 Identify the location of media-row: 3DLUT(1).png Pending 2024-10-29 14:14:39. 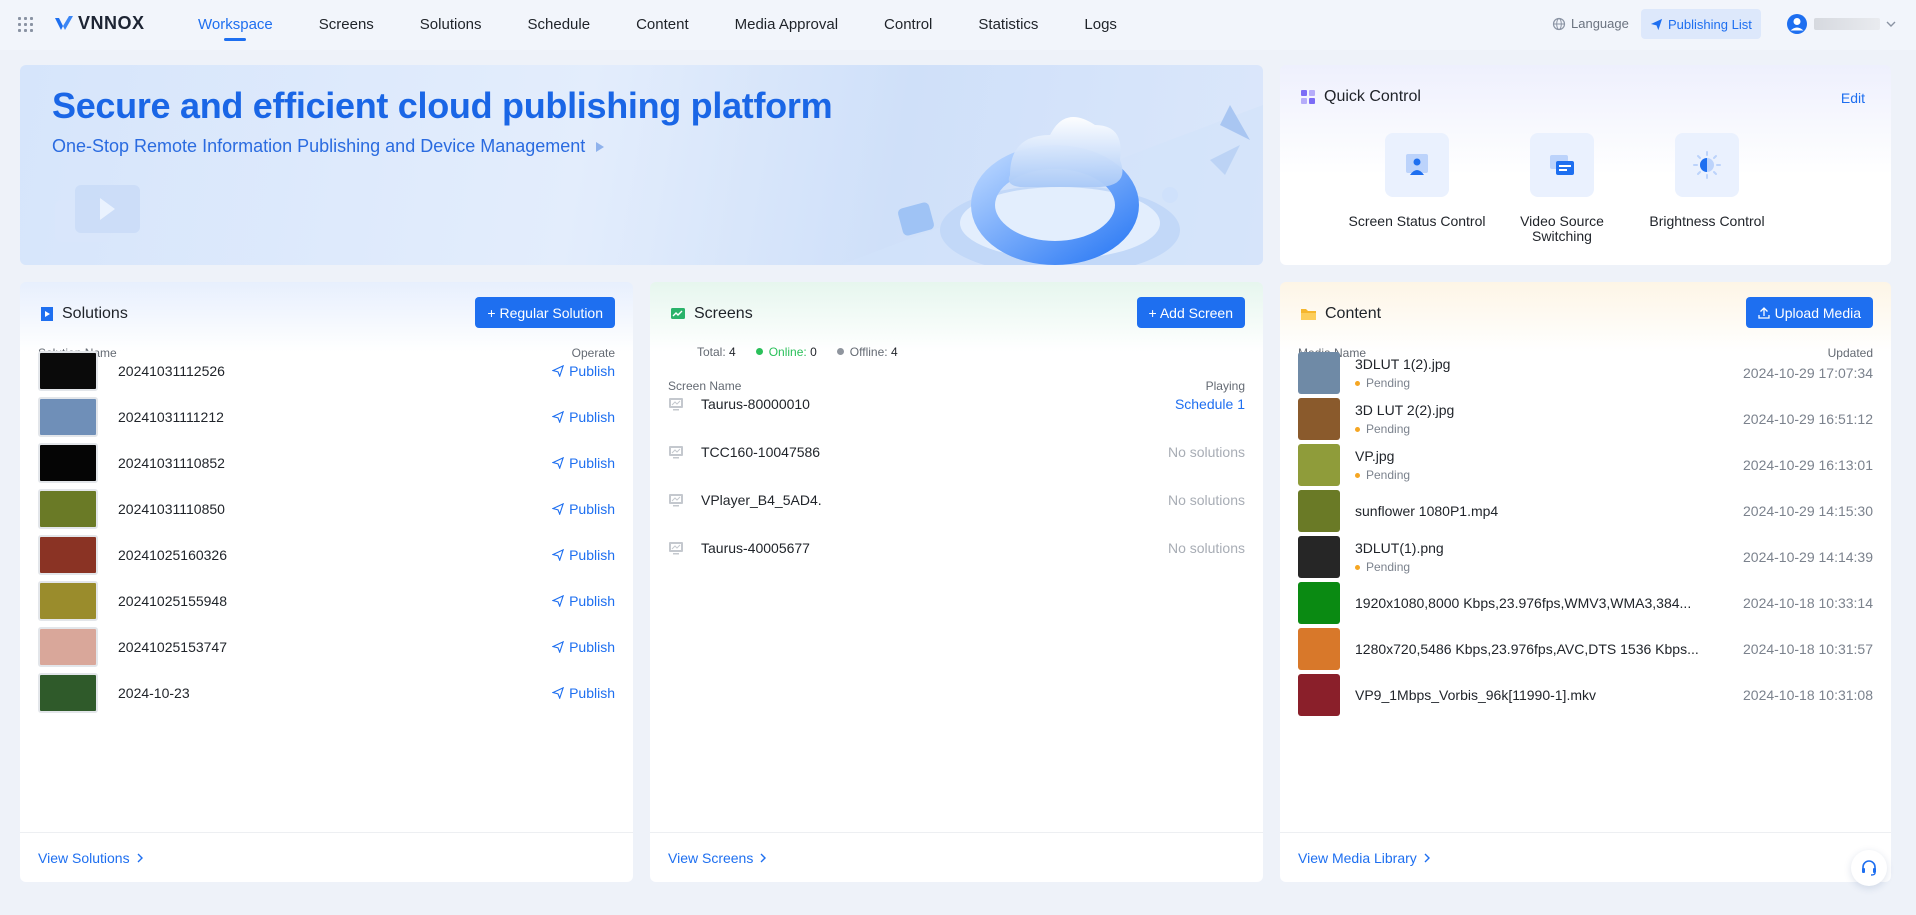
(1585, 557).